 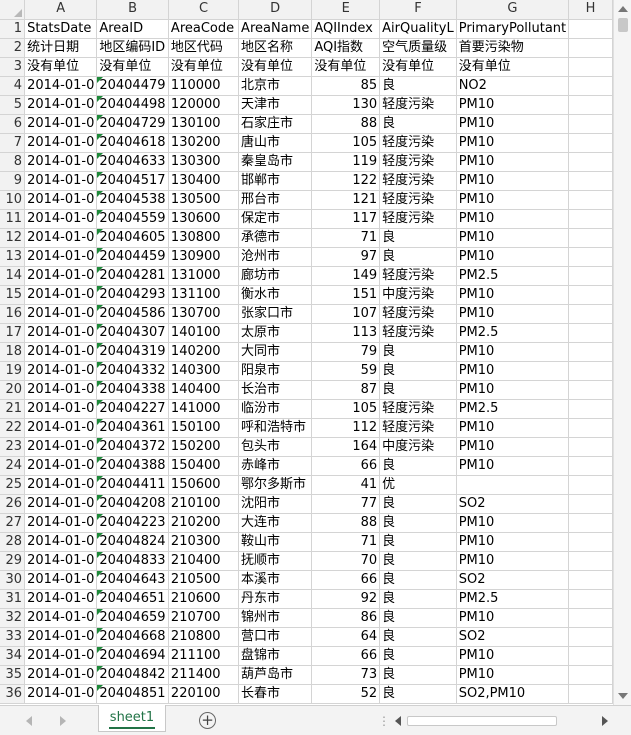 What do you see at coordinates (275, 428) in the screenshot?
I see `cell: 呼和浩特市` at bounding box center [275, 428].